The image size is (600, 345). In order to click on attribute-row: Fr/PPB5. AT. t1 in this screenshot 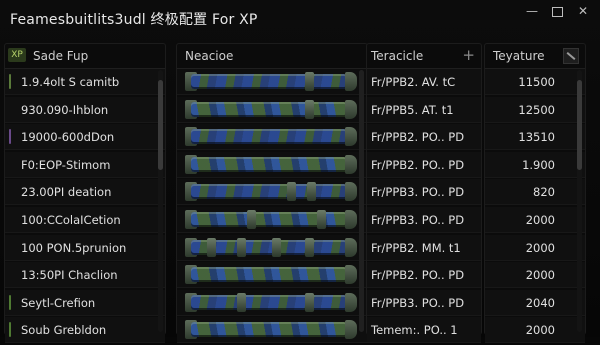, I will do `click(424, 109)`.